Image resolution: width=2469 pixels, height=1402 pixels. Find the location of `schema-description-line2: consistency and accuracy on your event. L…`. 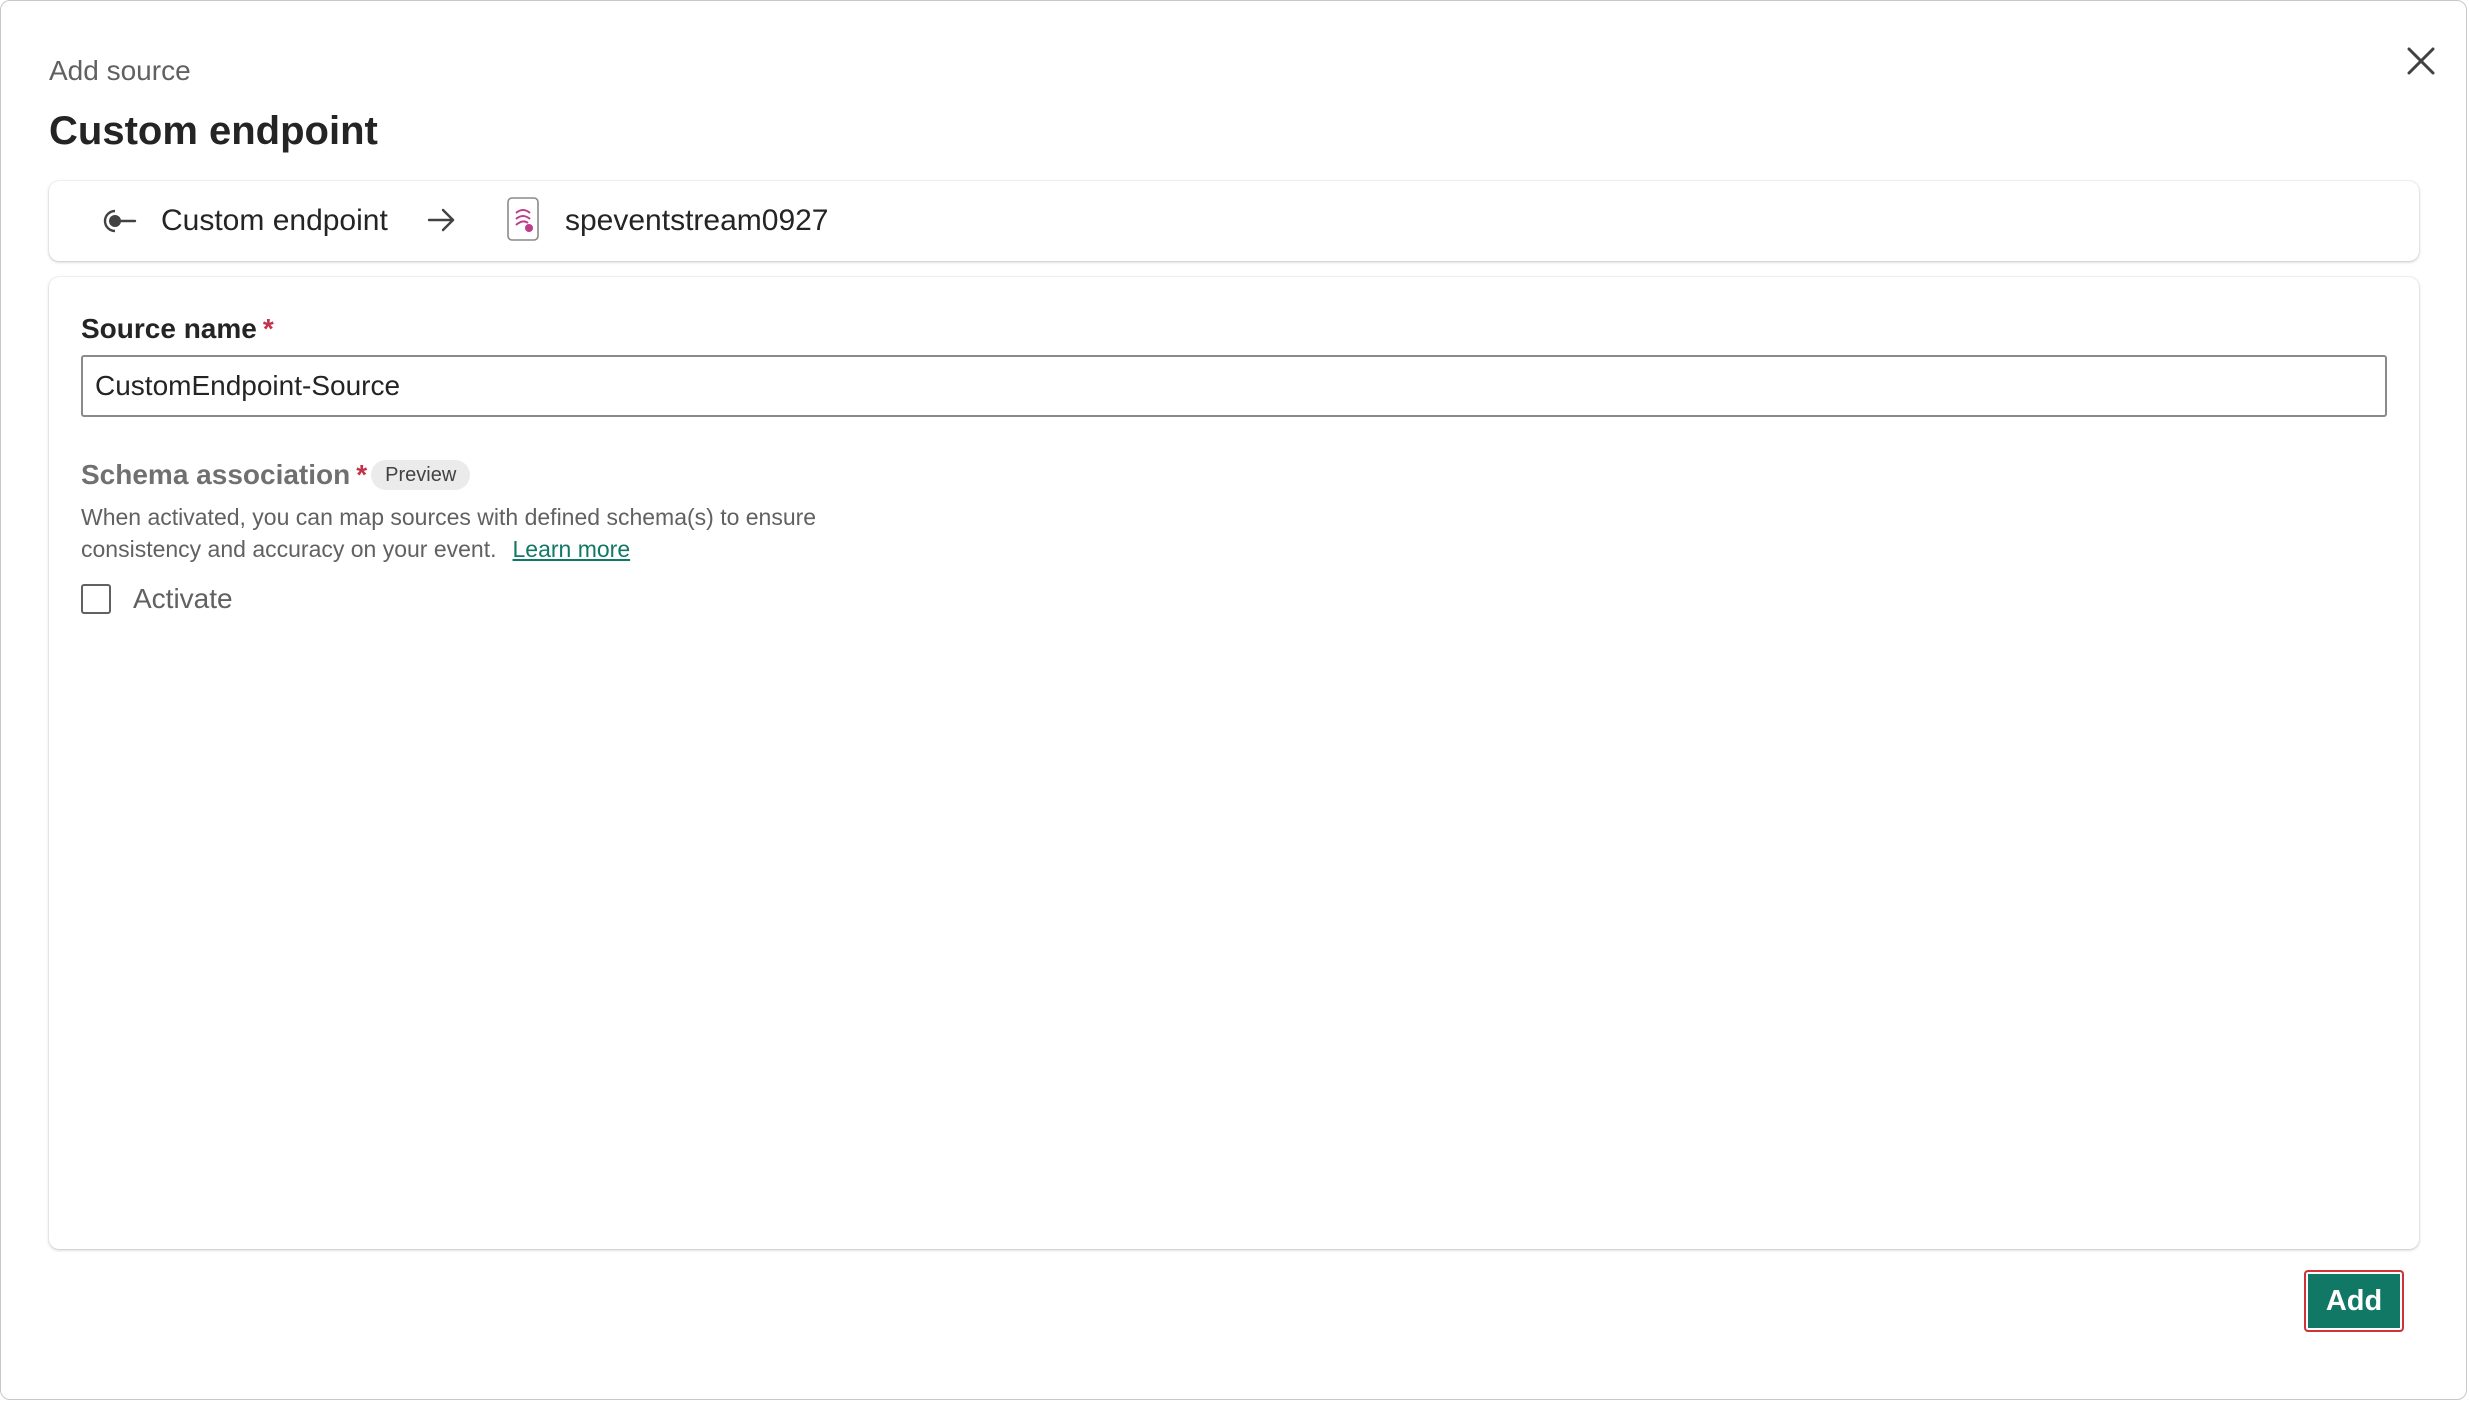

schema-description-line2: consistency and accuracy on your event. L… is located at coordinates (531, 549).